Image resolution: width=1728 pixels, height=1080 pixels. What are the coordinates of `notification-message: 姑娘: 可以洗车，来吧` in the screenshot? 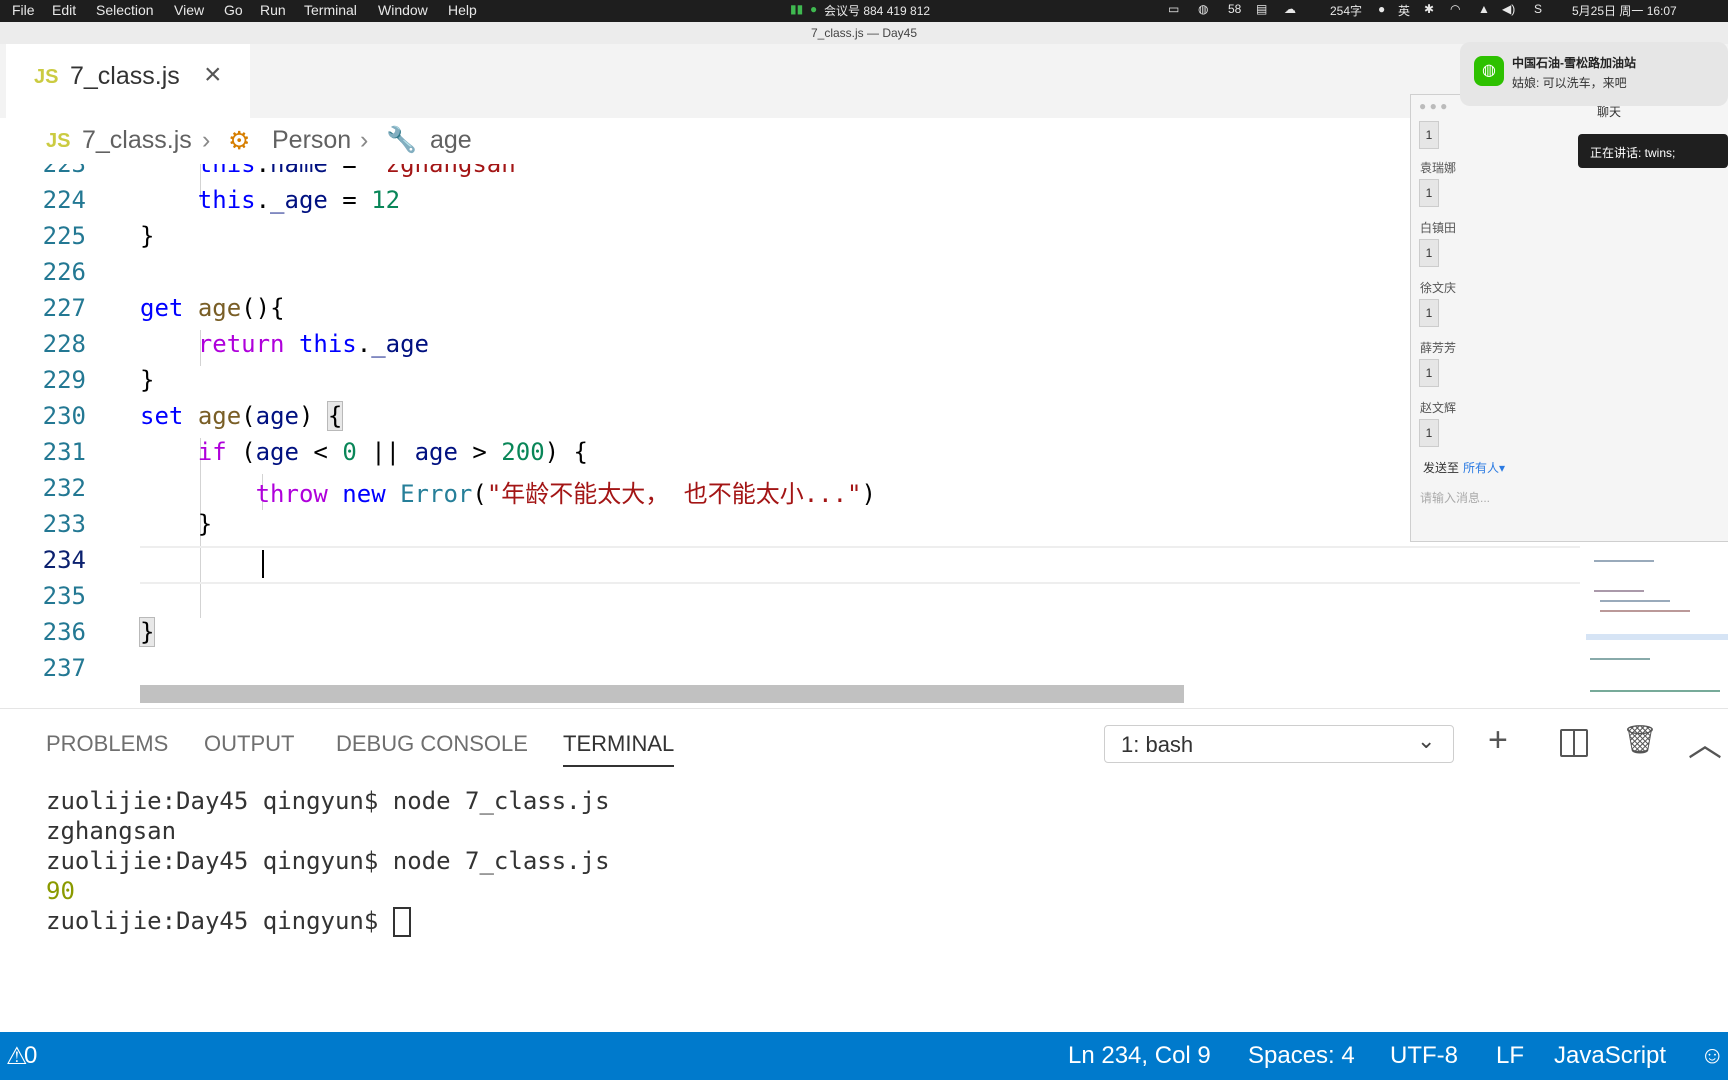 It's located at (1569, 83).